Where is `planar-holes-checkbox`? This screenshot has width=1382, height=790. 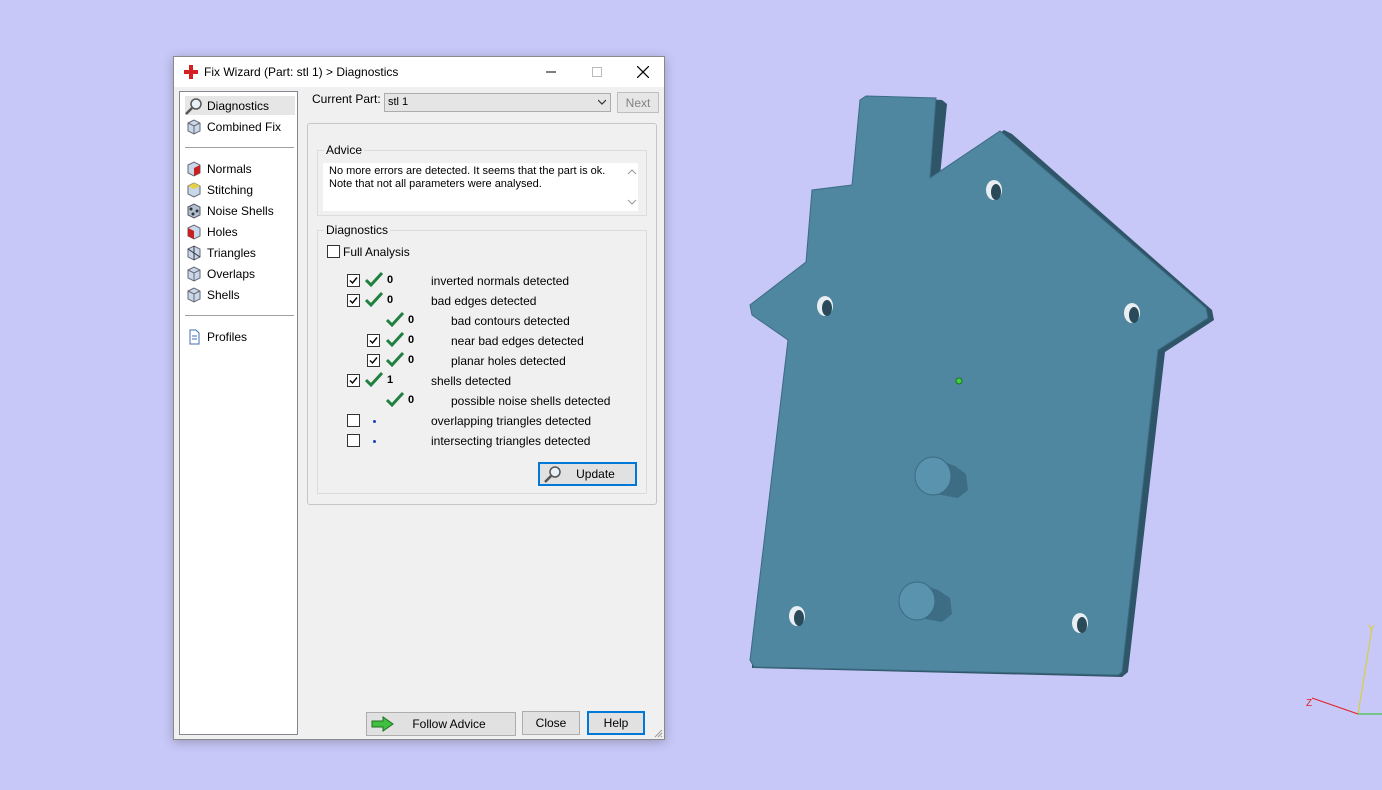 planar-holes-checkbox is located at coordinates (373, 360).